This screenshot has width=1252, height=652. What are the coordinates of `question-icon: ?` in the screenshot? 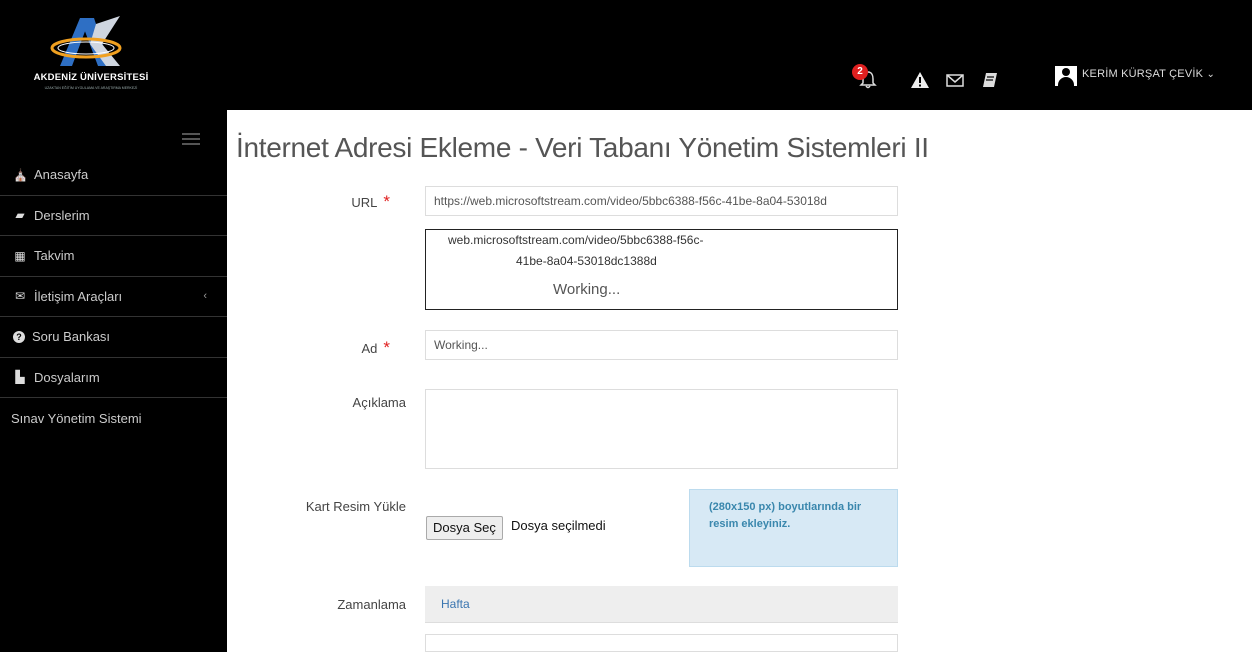 It's located at (19, 336).